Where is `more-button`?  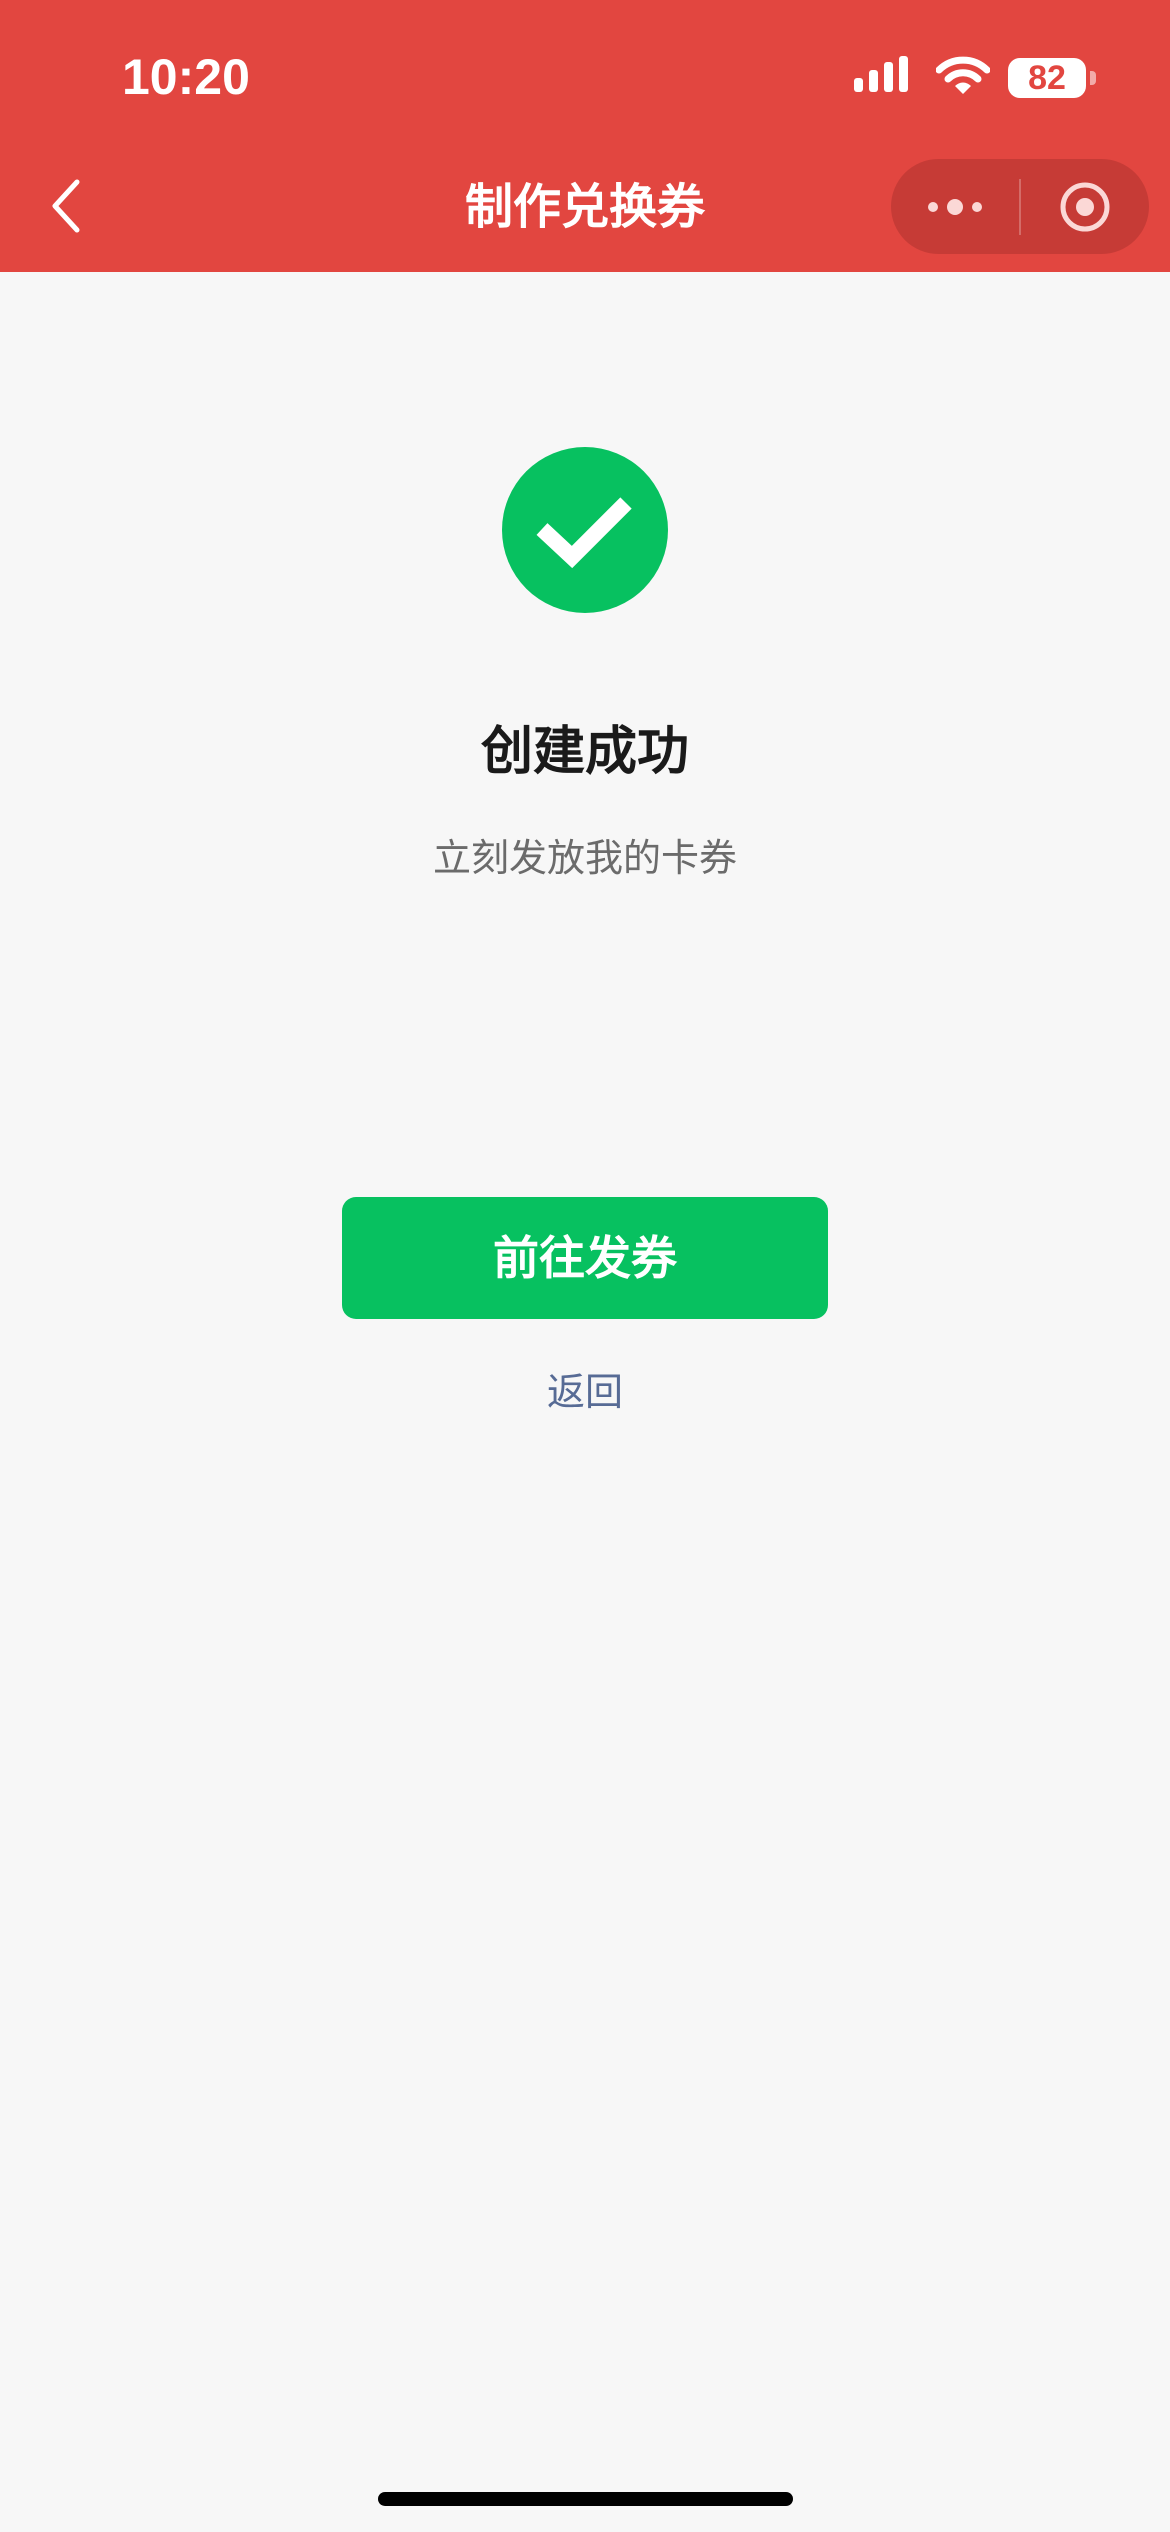
more-button is located at coordinates (955, 206).